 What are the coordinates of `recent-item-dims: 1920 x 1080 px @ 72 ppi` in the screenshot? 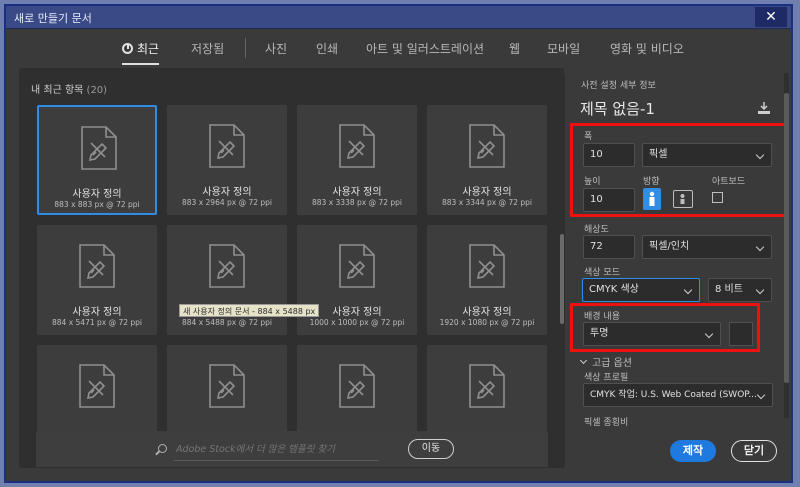 It's located at (487, 322).